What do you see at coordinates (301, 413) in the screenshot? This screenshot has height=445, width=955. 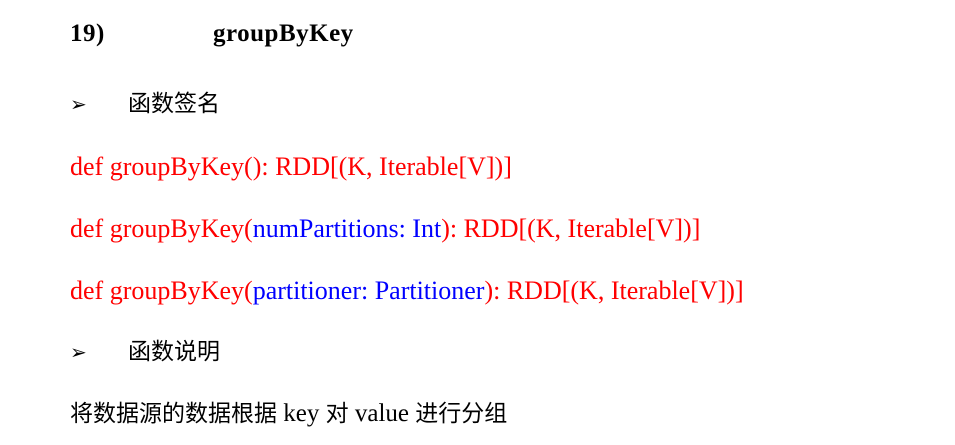 I see `description-keyword-key: key` at bounding box center [301, 413].